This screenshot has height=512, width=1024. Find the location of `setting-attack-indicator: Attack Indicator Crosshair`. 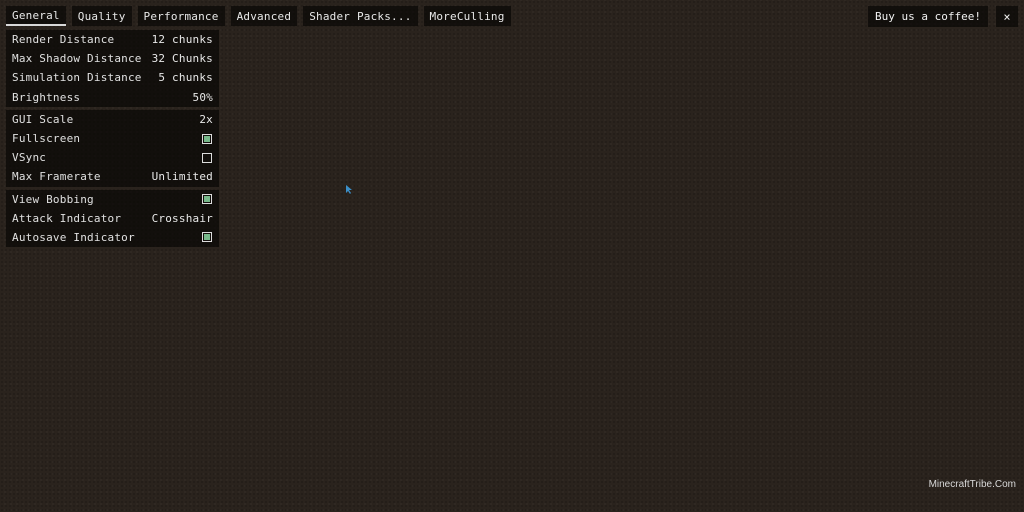

setting-attack-indicator: Attack Indicator Crosshair is located at coordinates (112, 218).